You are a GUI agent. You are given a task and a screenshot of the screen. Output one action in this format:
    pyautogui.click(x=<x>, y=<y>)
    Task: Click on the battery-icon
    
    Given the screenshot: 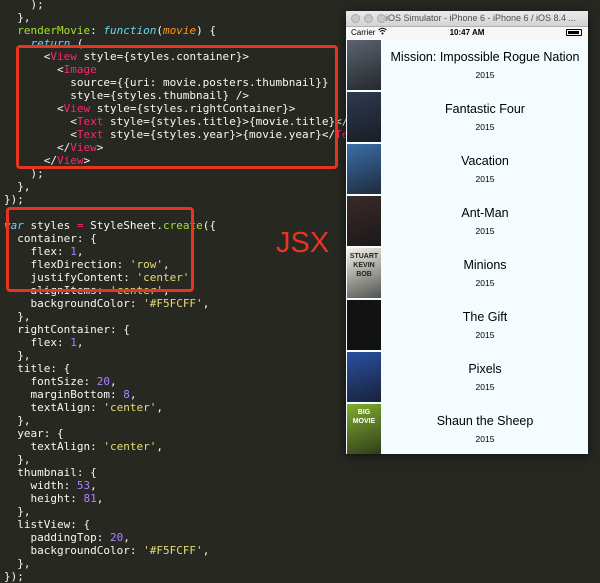 What is the action you would take?
    pyautogui.click(x=574, y=32)
    